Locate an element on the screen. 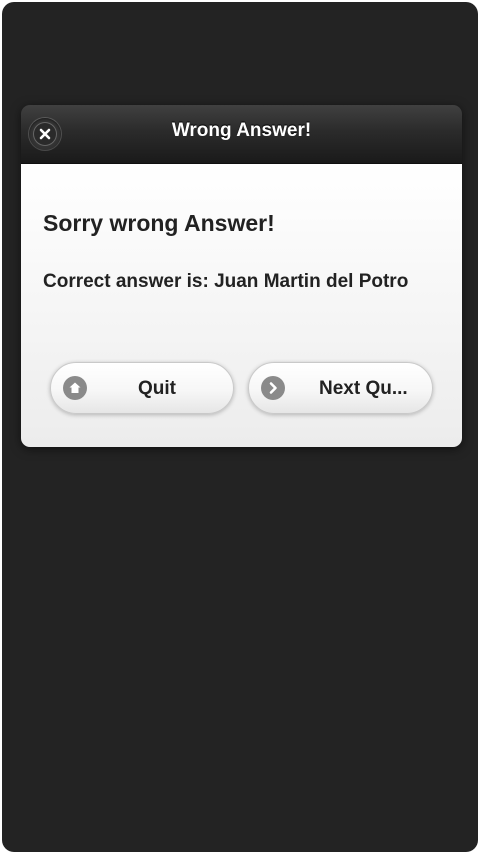 The width and height of the screenshot is (480, 856). home-icon-bg is located at coordinates (75, 388).